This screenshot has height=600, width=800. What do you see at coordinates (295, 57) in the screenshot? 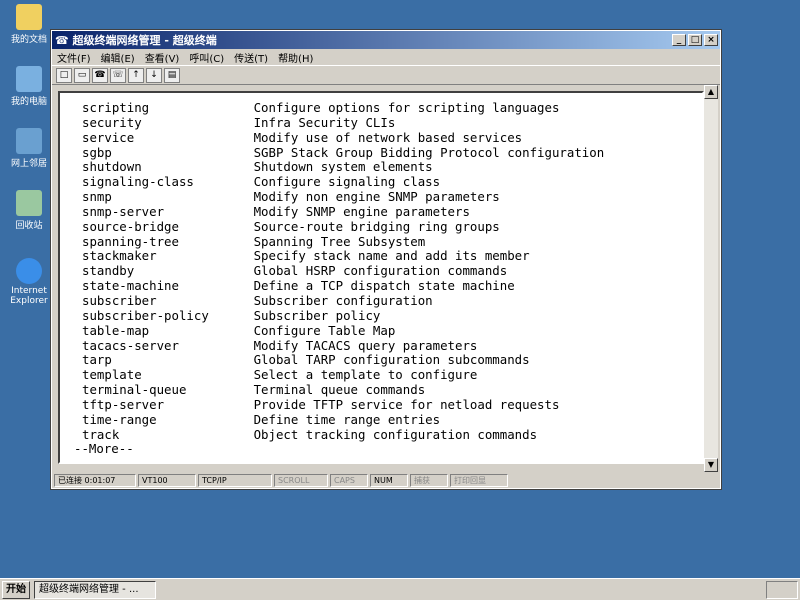
I see `menu-item-5: 帮助(H)` at bounding box center [295, 57].